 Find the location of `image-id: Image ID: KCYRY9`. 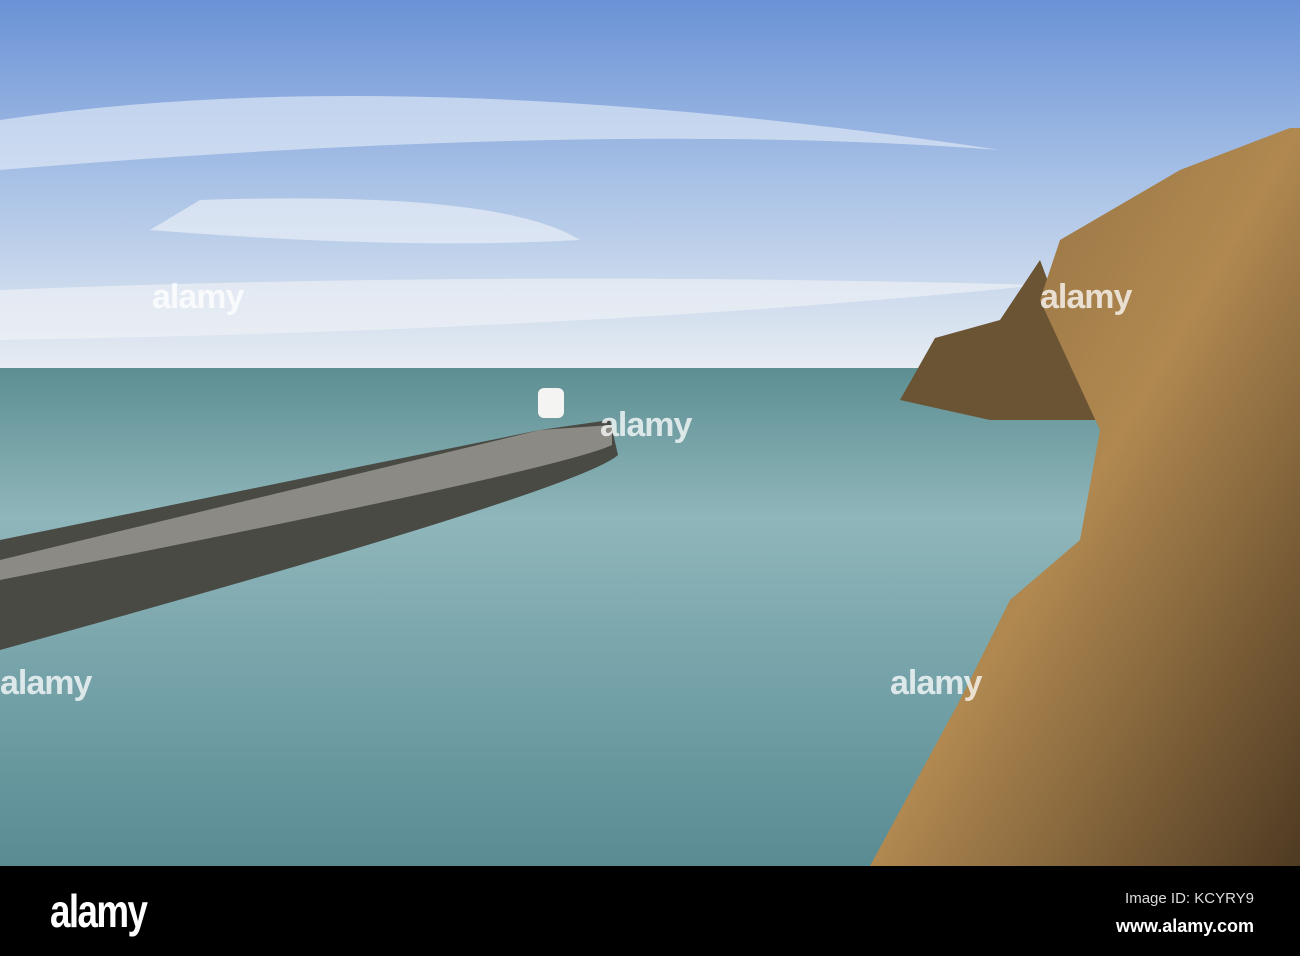

image-id: Image ID: KCYRY9 is located at coordinates (1189, 898).